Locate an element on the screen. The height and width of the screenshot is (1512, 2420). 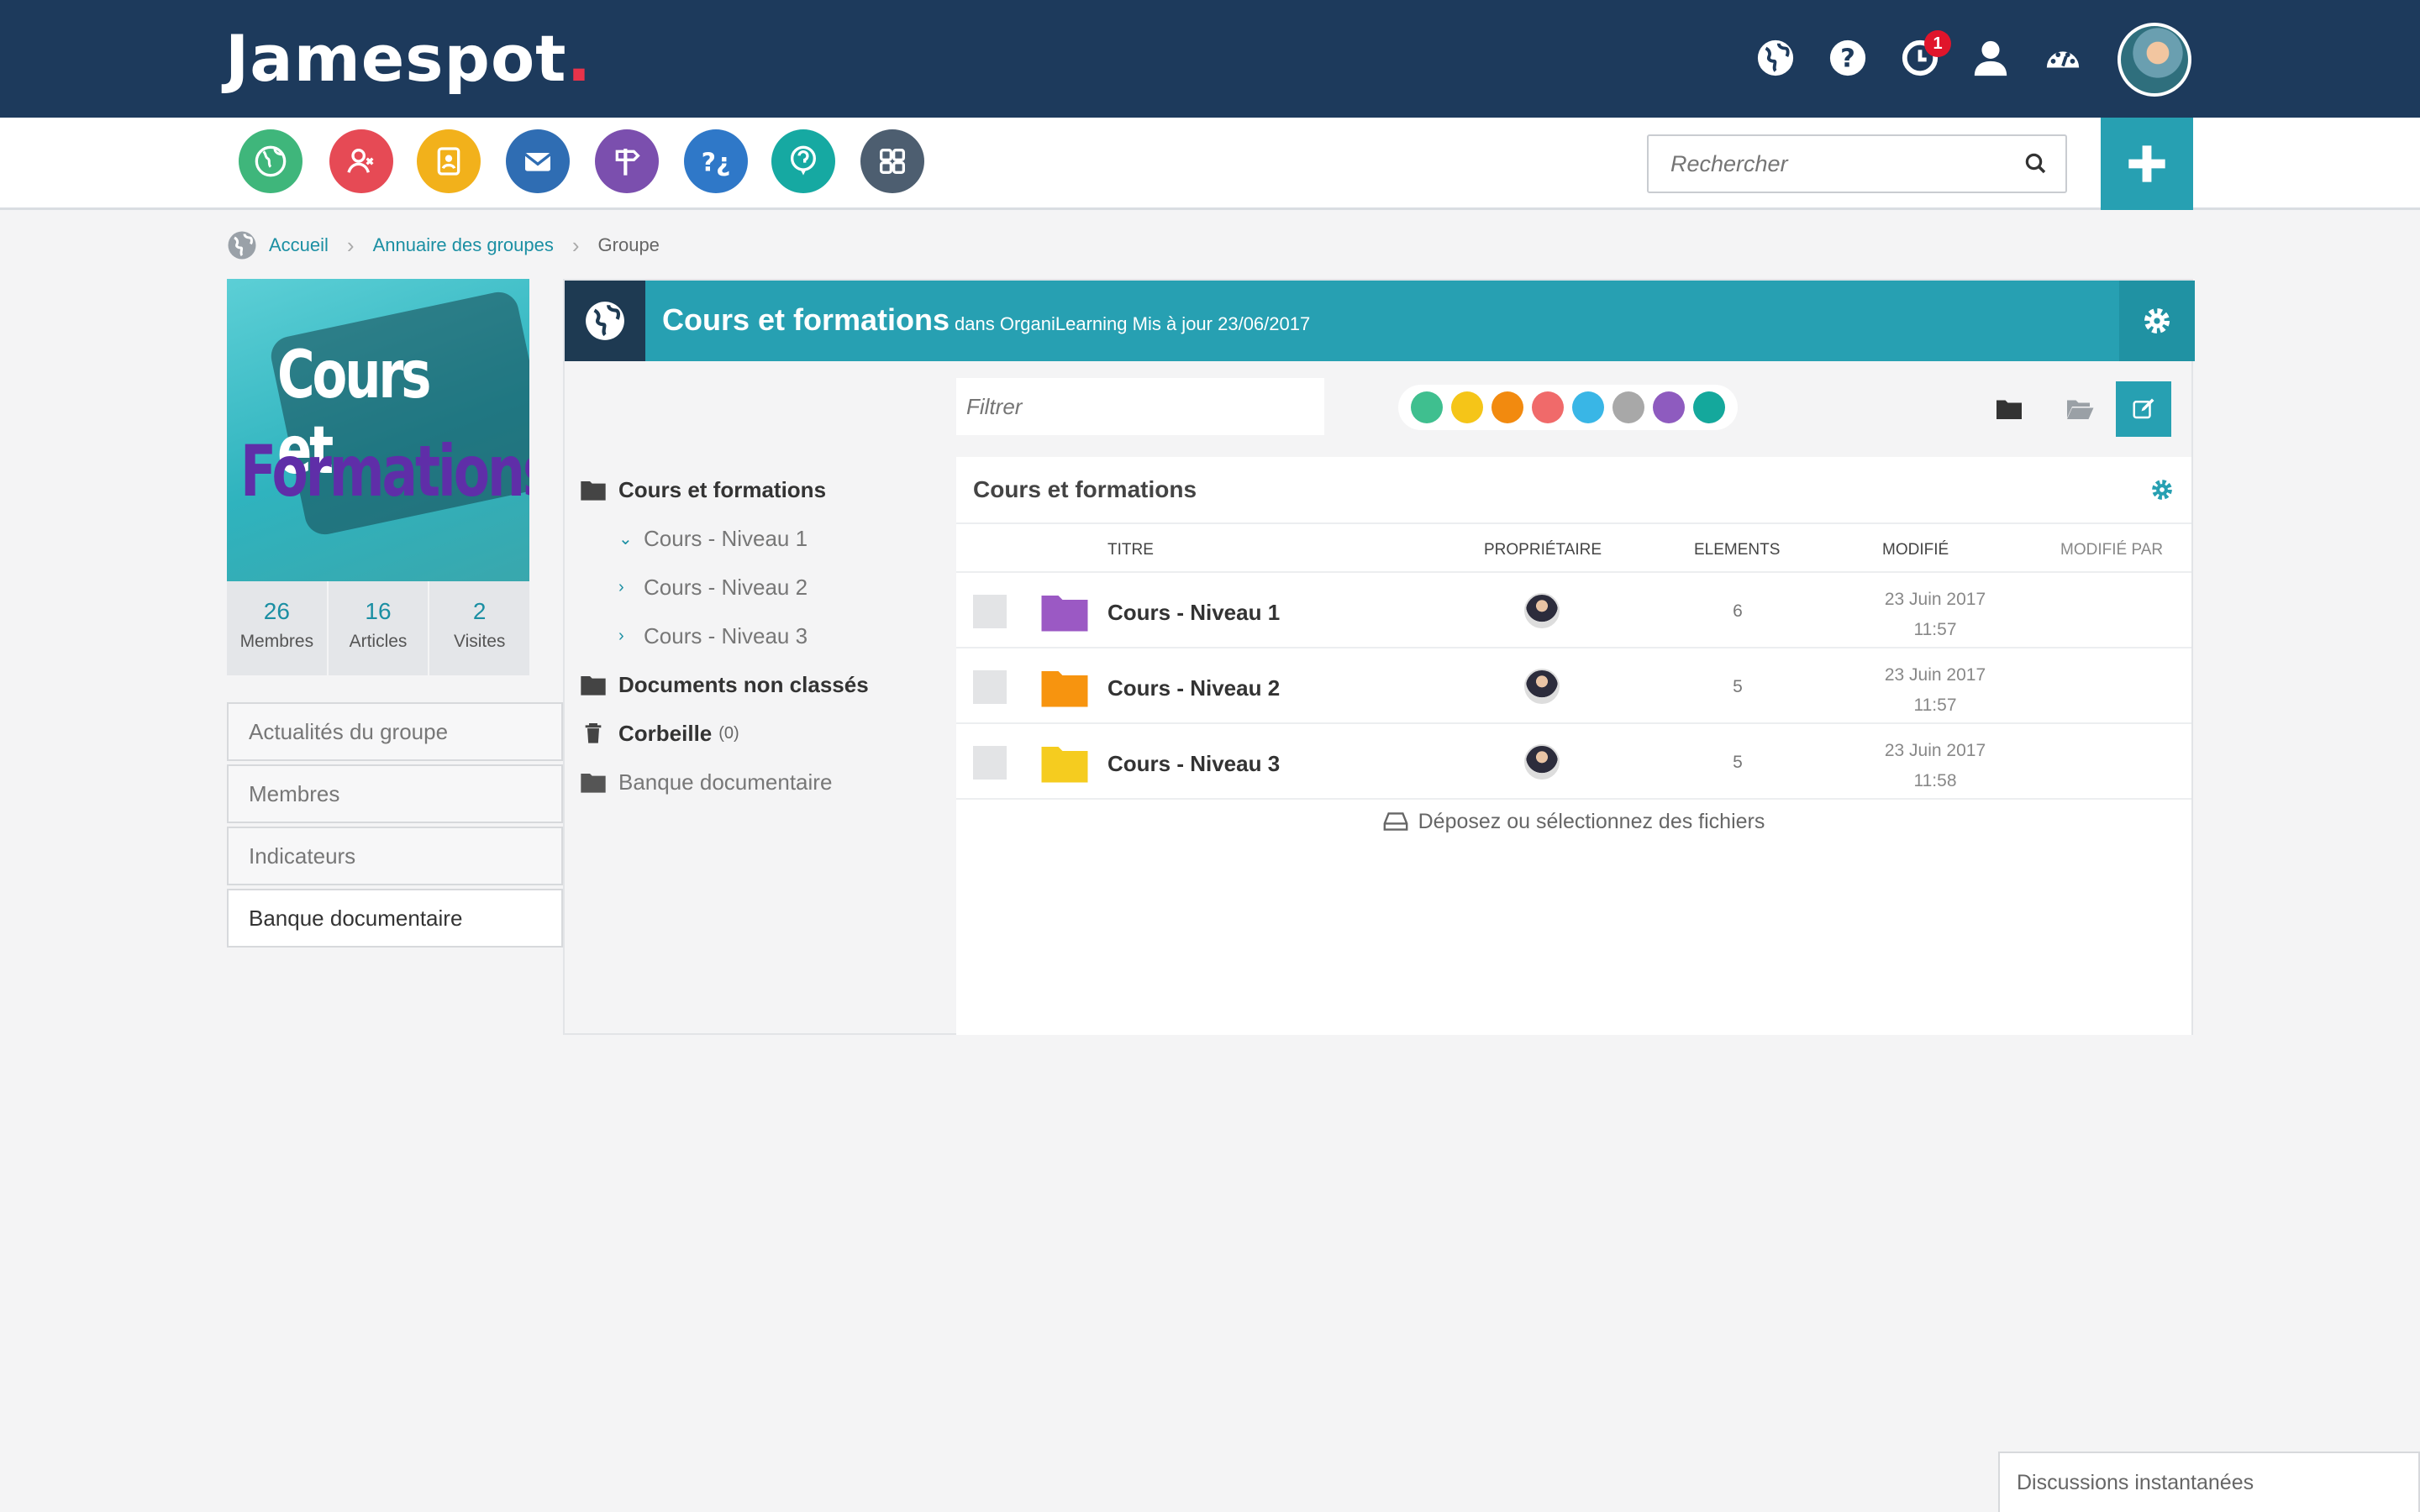
color-filter-purple is located at coordinates (1669, 407).